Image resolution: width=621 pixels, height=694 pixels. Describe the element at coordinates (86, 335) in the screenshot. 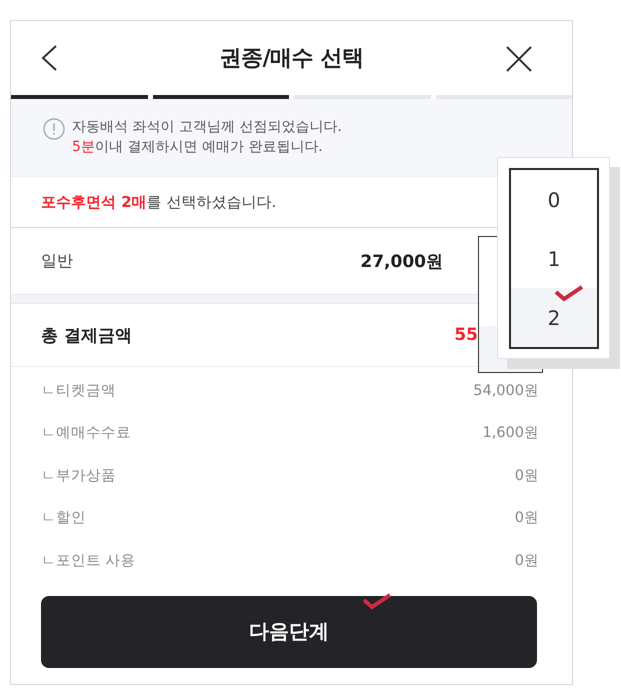

I see `total-label: 총 결제금액` at that location.